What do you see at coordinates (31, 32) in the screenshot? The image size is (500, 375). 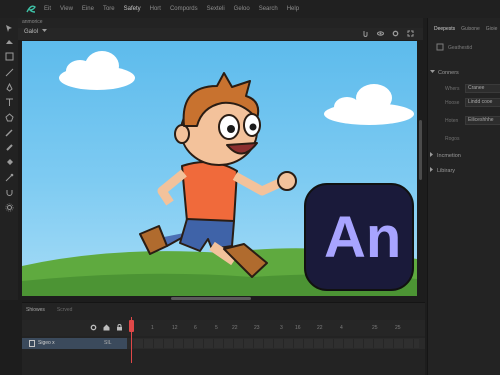 I see `scene-name: Galol` at bounding box center [31, 32].